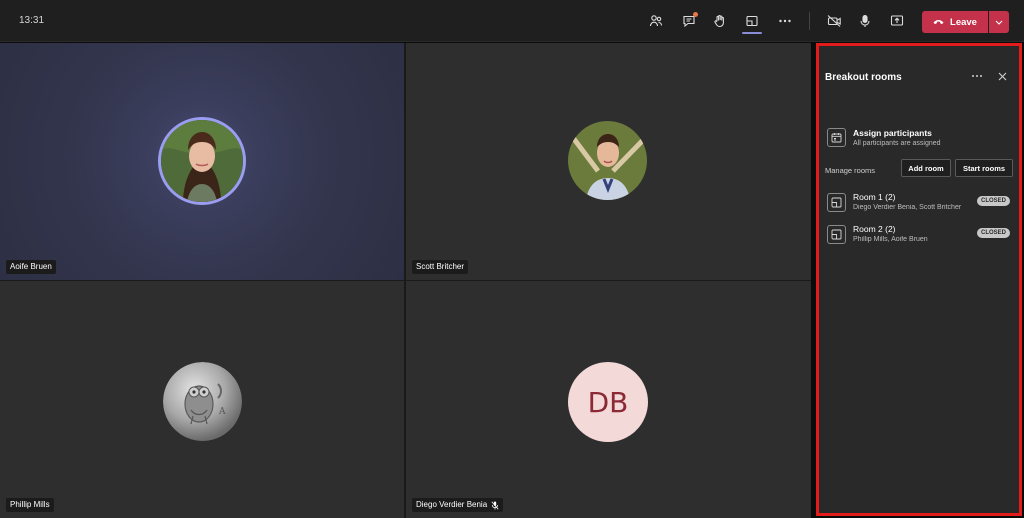 Image resolution: width=1024 pixels, height=518 pixels. What do you see at coordinates (689, 21) in the screenshot?
I see `chat-icon` at bounding box center [689, 21].